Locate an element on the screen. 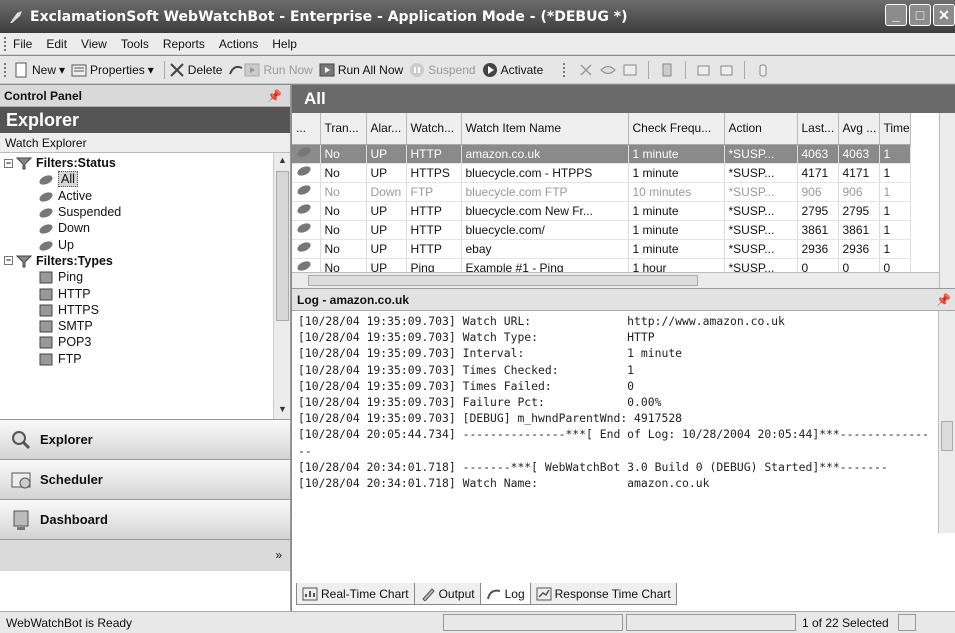  nav-scheduler-button: Scheduler is located at coordinates (145, 479).